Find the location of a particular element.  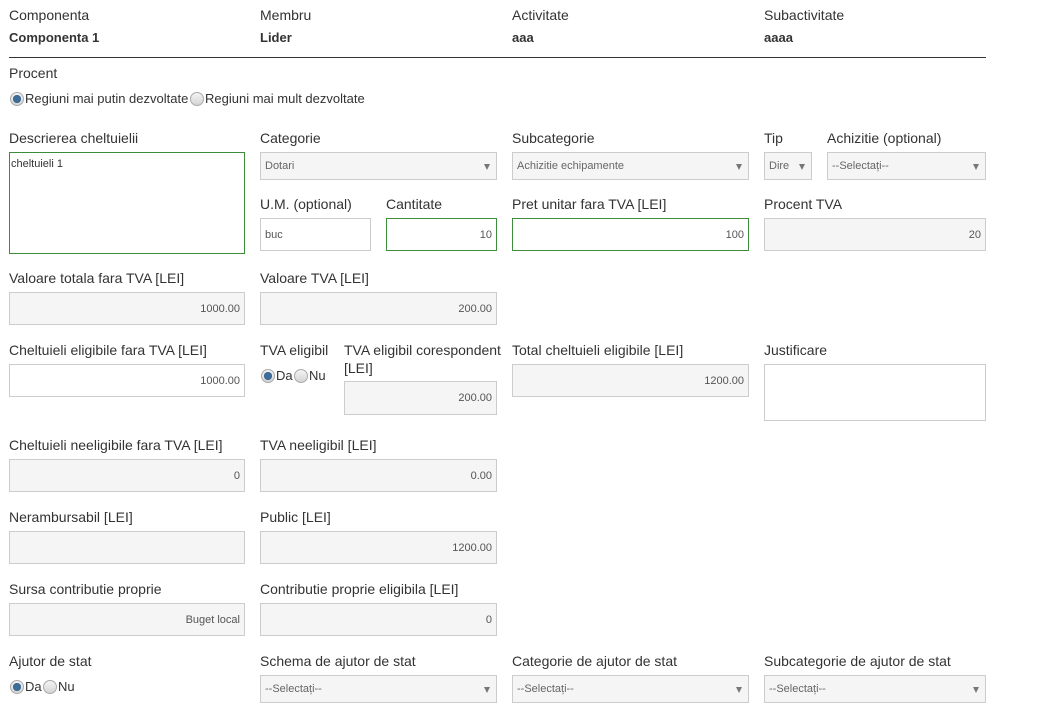

subcat-ajutor-select: --Selectați-- is located at coordinates (875, 689).